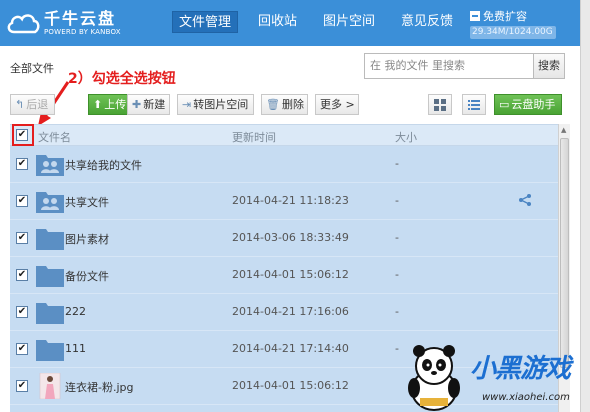 This screenshot has width=590, height=412. I want to click on table-row: ✔ 备份文件 2014-04-01 15:06:12 -, so click(284, 275).